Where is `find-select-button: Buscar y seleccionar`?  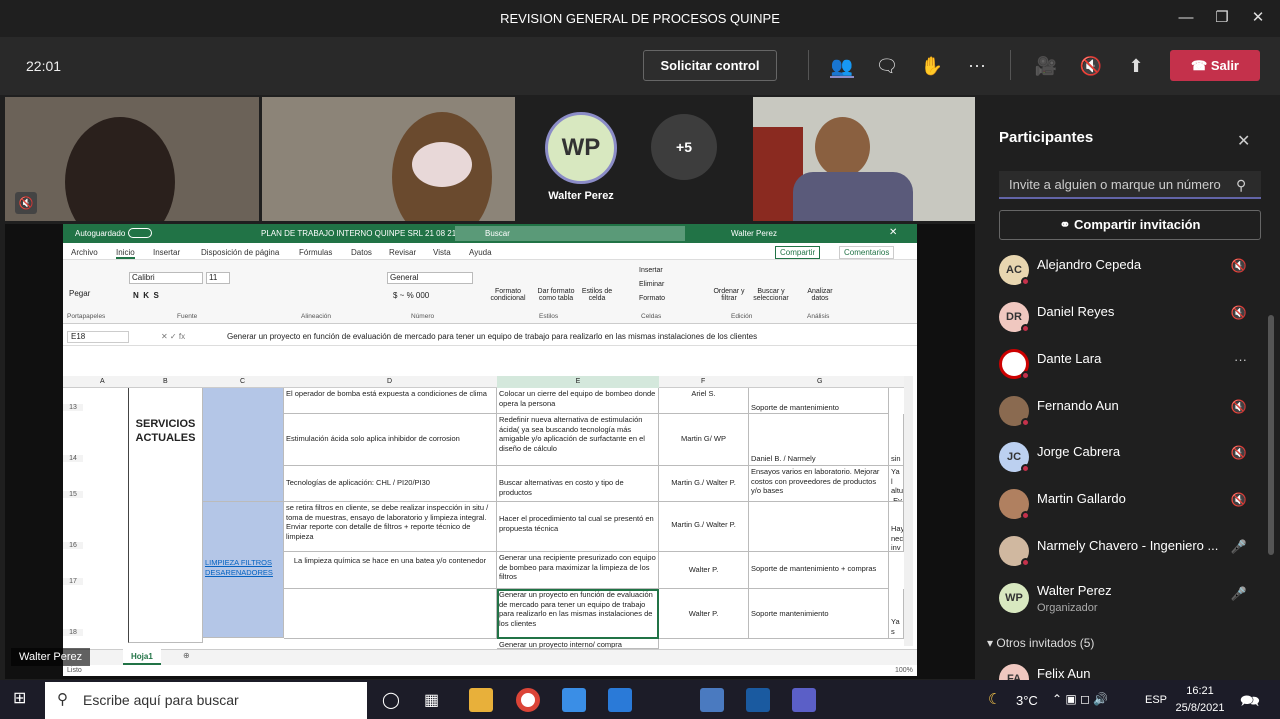
find-select-button: Buscar y seleccionar is located at coordinates (771, 295).